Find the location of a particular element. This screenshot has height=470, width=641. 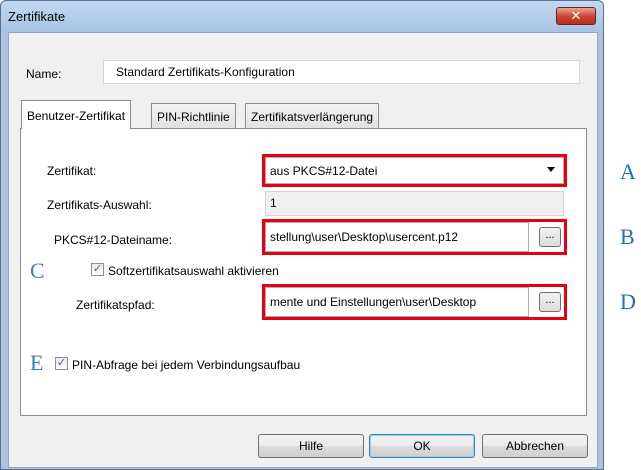

close-icon: ✕ is located at coordinates (576, 15).